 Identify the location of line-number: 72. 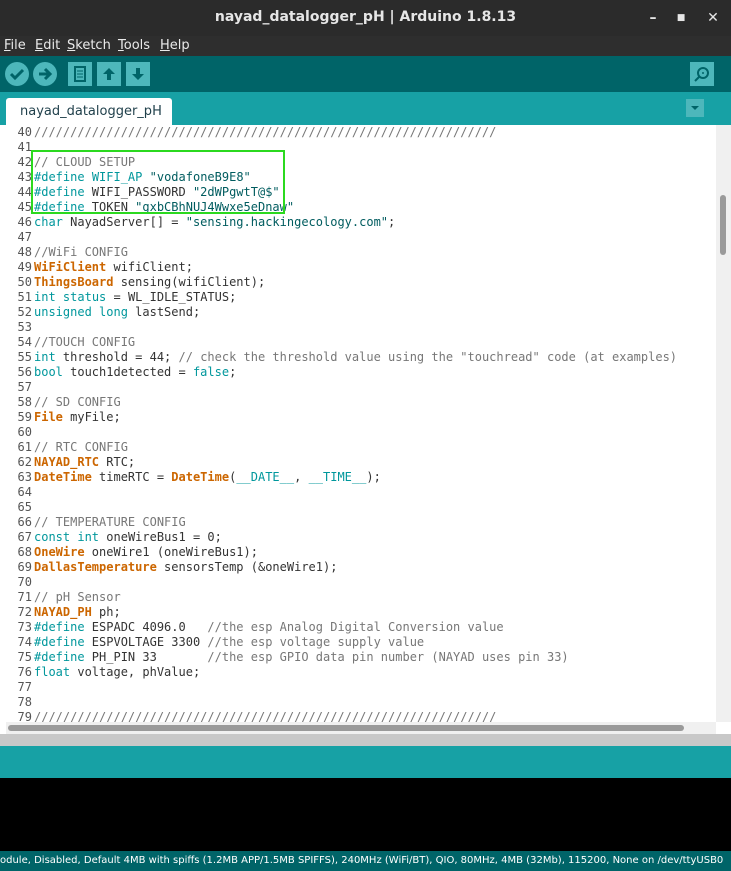
(24, 612).